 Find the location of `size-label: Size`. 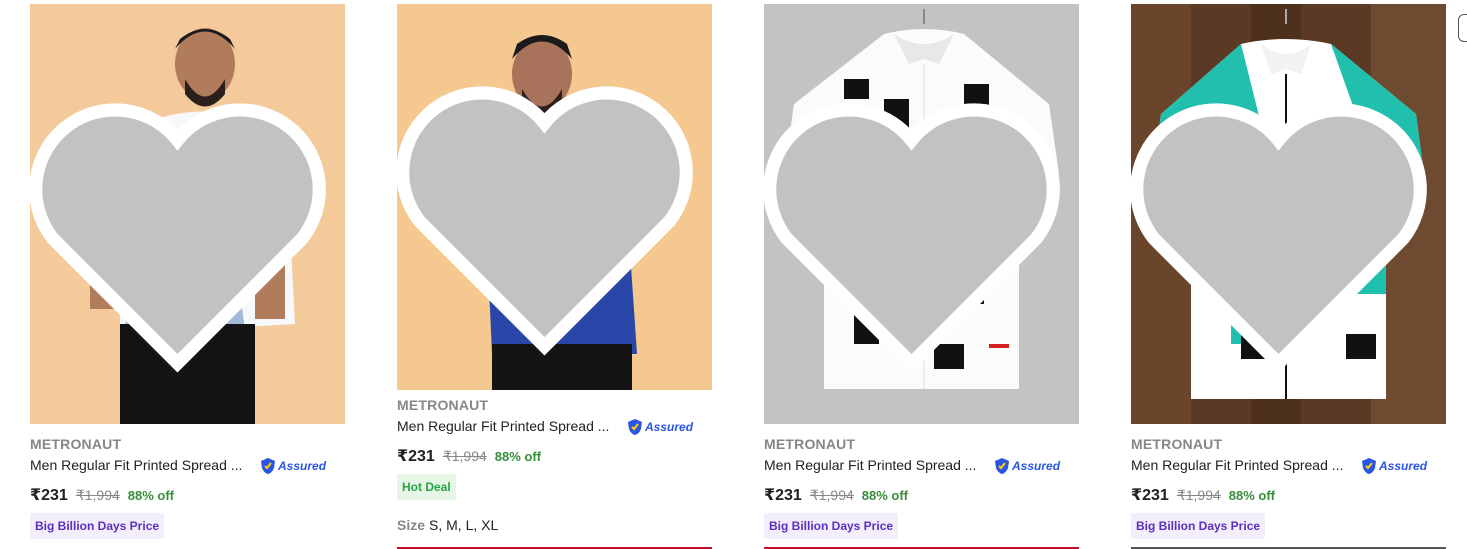

size-label: Size is located at coordinates (411, 525).